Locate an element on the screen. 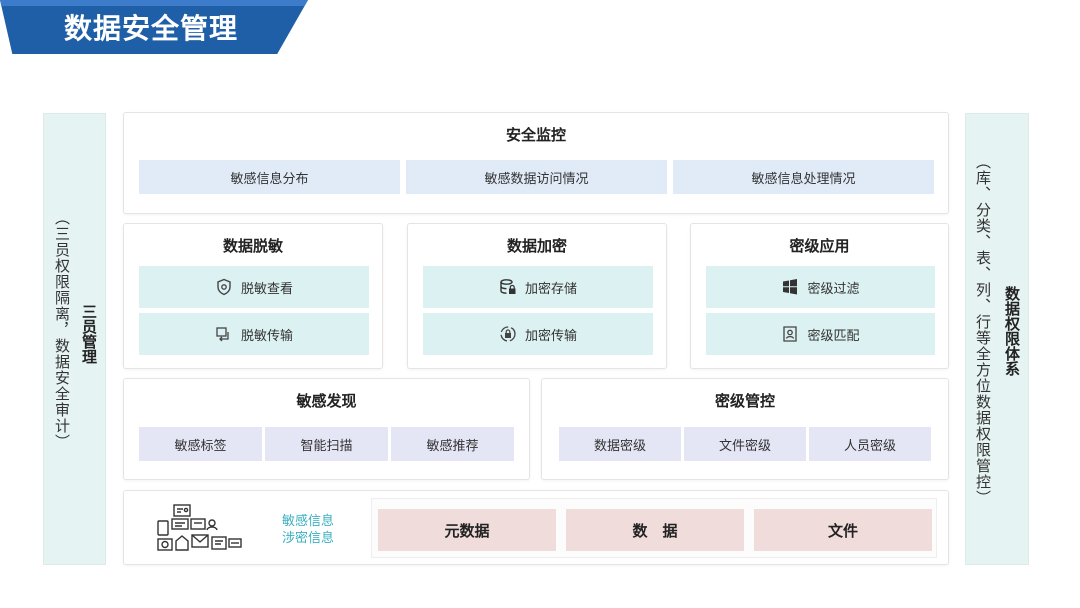  classification-title: 密级应用 is located at coordinates (819, 246).